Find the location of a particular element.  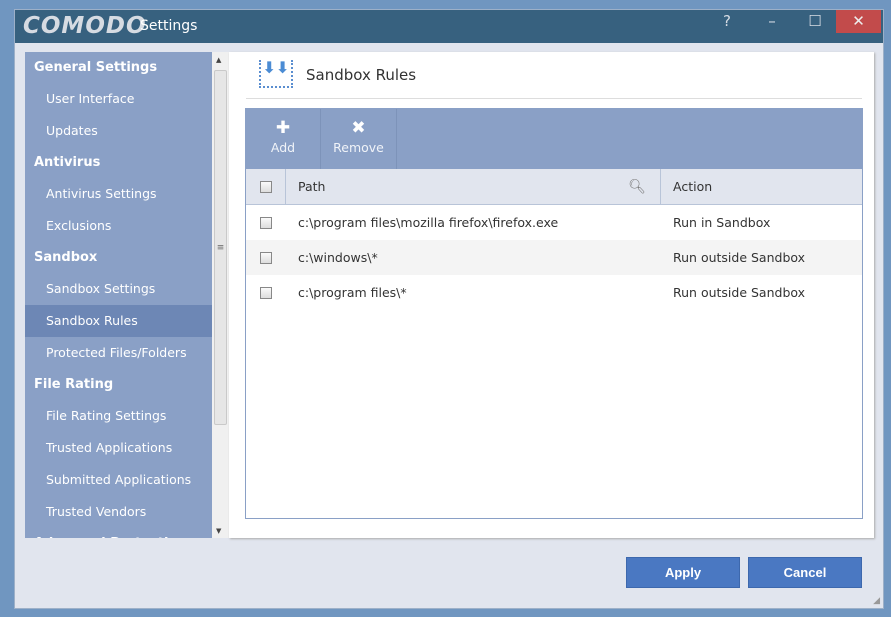

sidebar-item: Sandbox Settings is located at coordinates (118, 289).